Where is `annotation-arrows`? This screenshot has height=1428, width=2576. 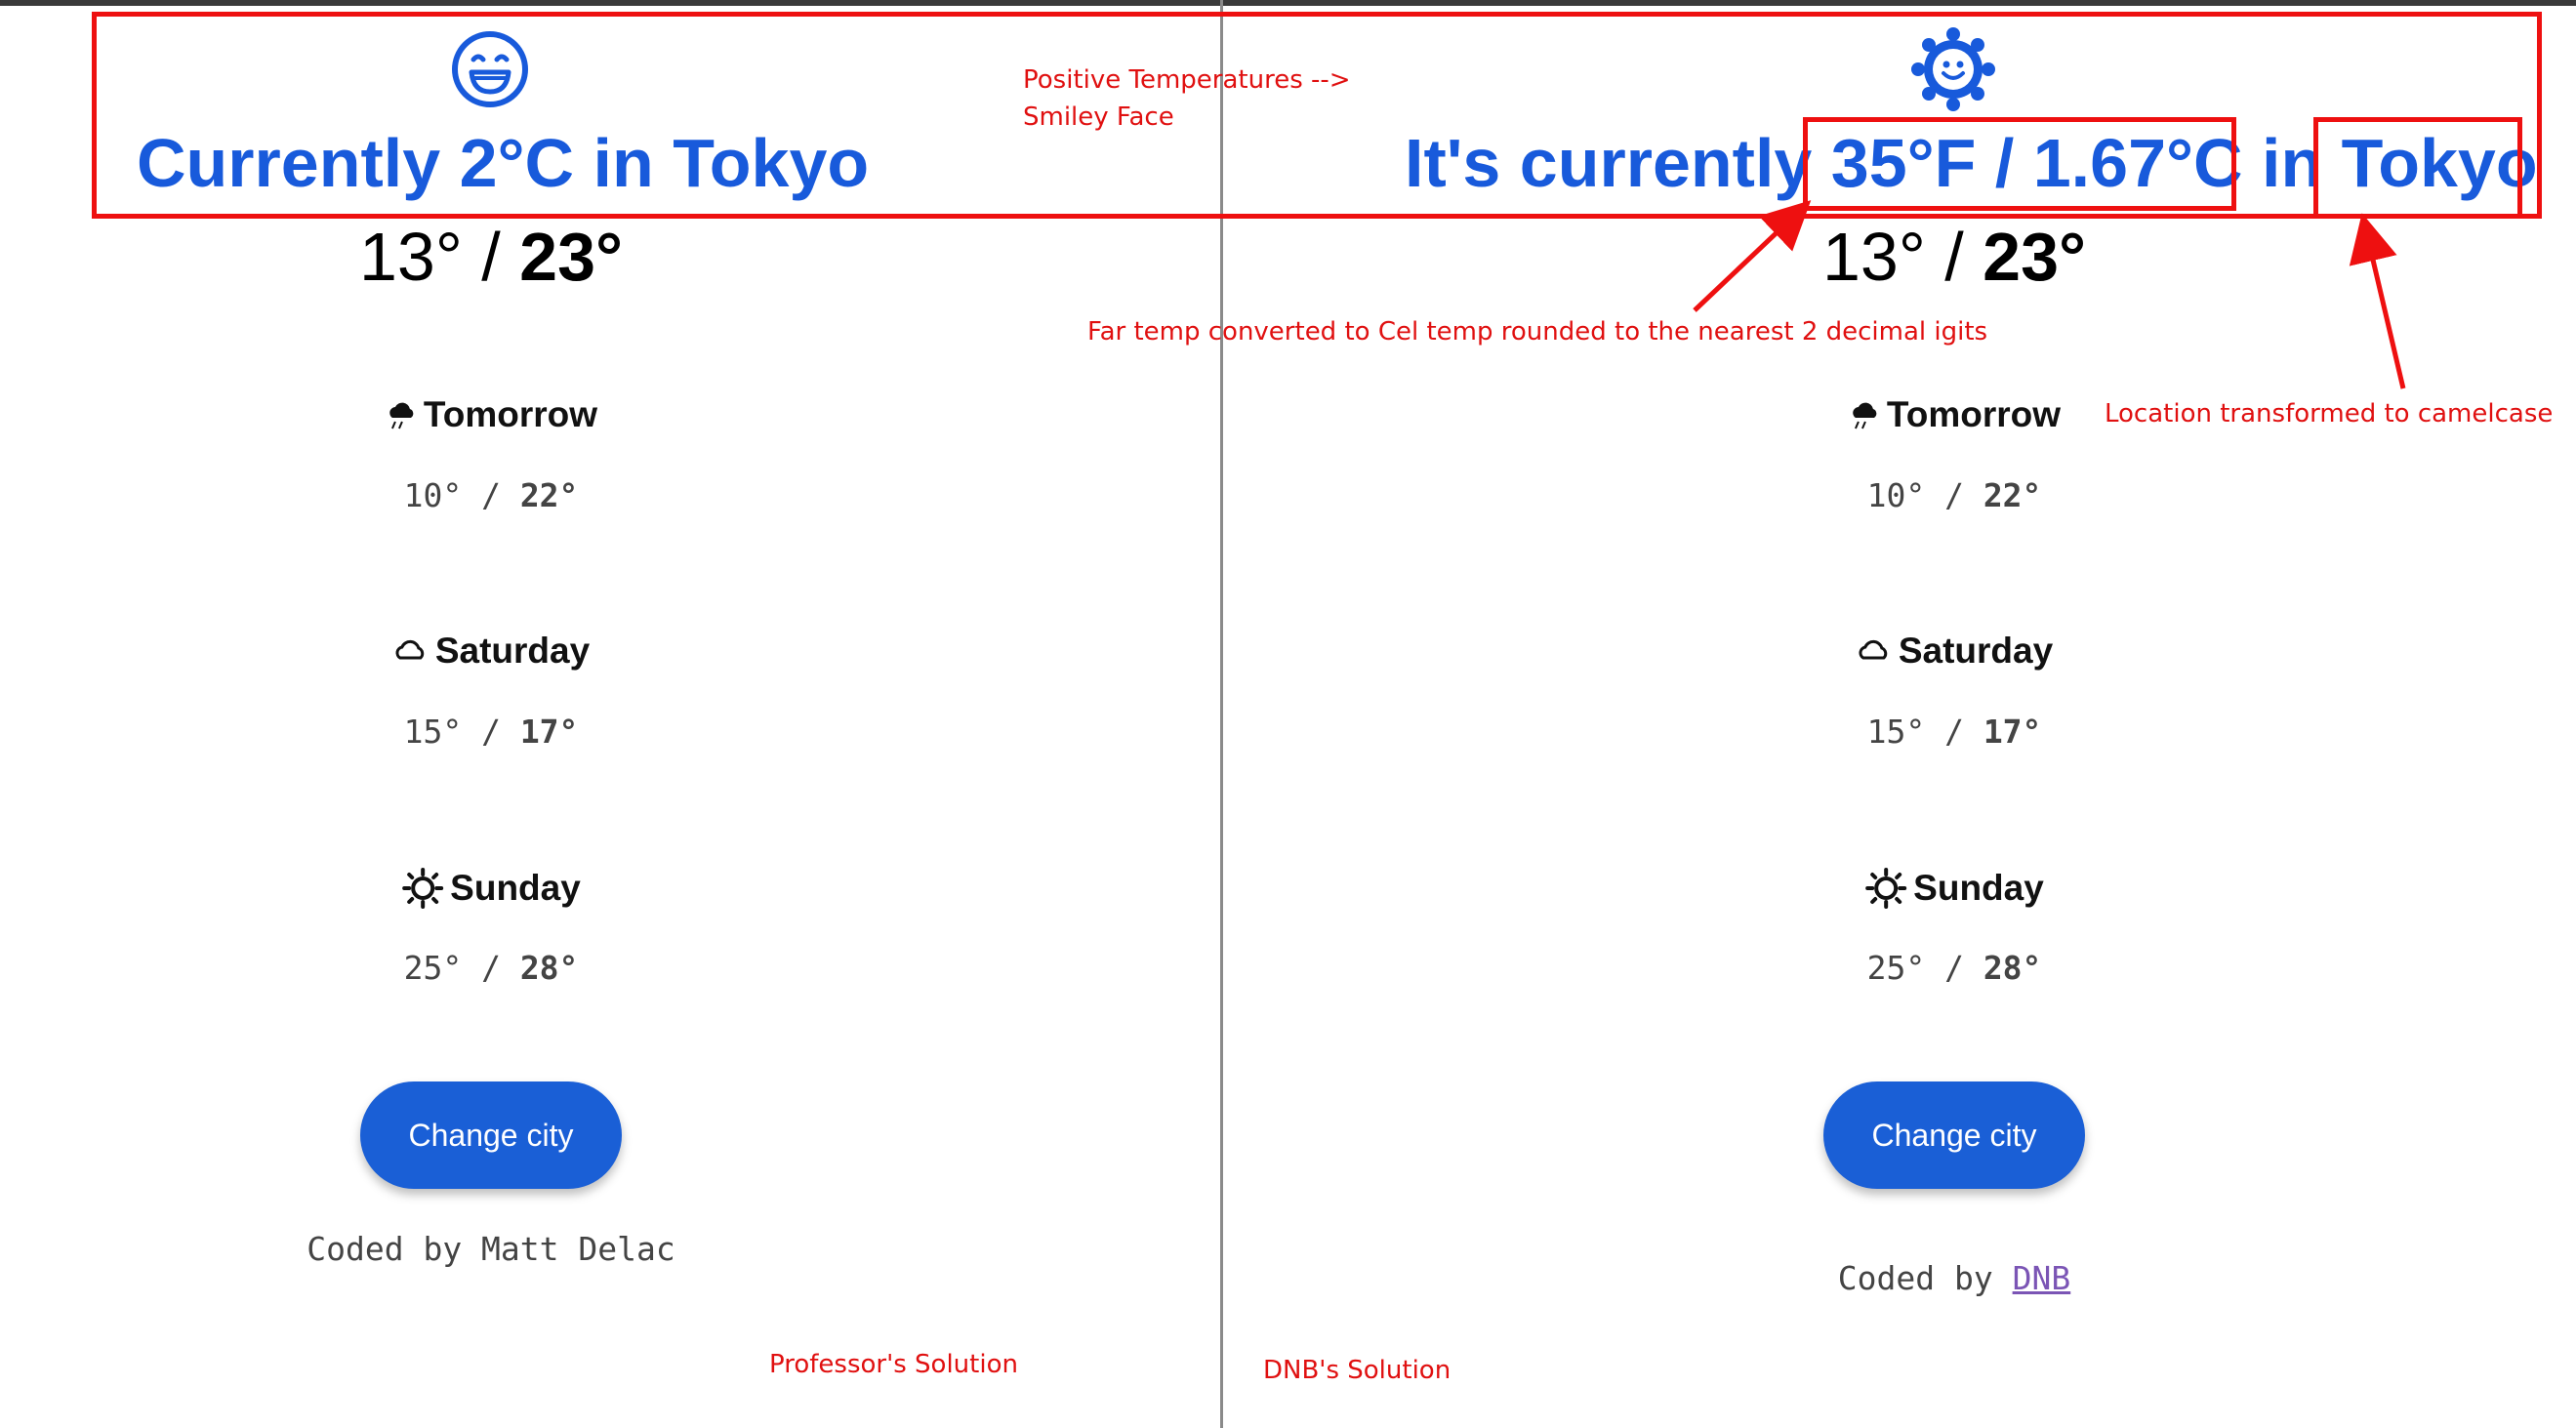
annotation-arrows is located at coordinates (2049, 294).